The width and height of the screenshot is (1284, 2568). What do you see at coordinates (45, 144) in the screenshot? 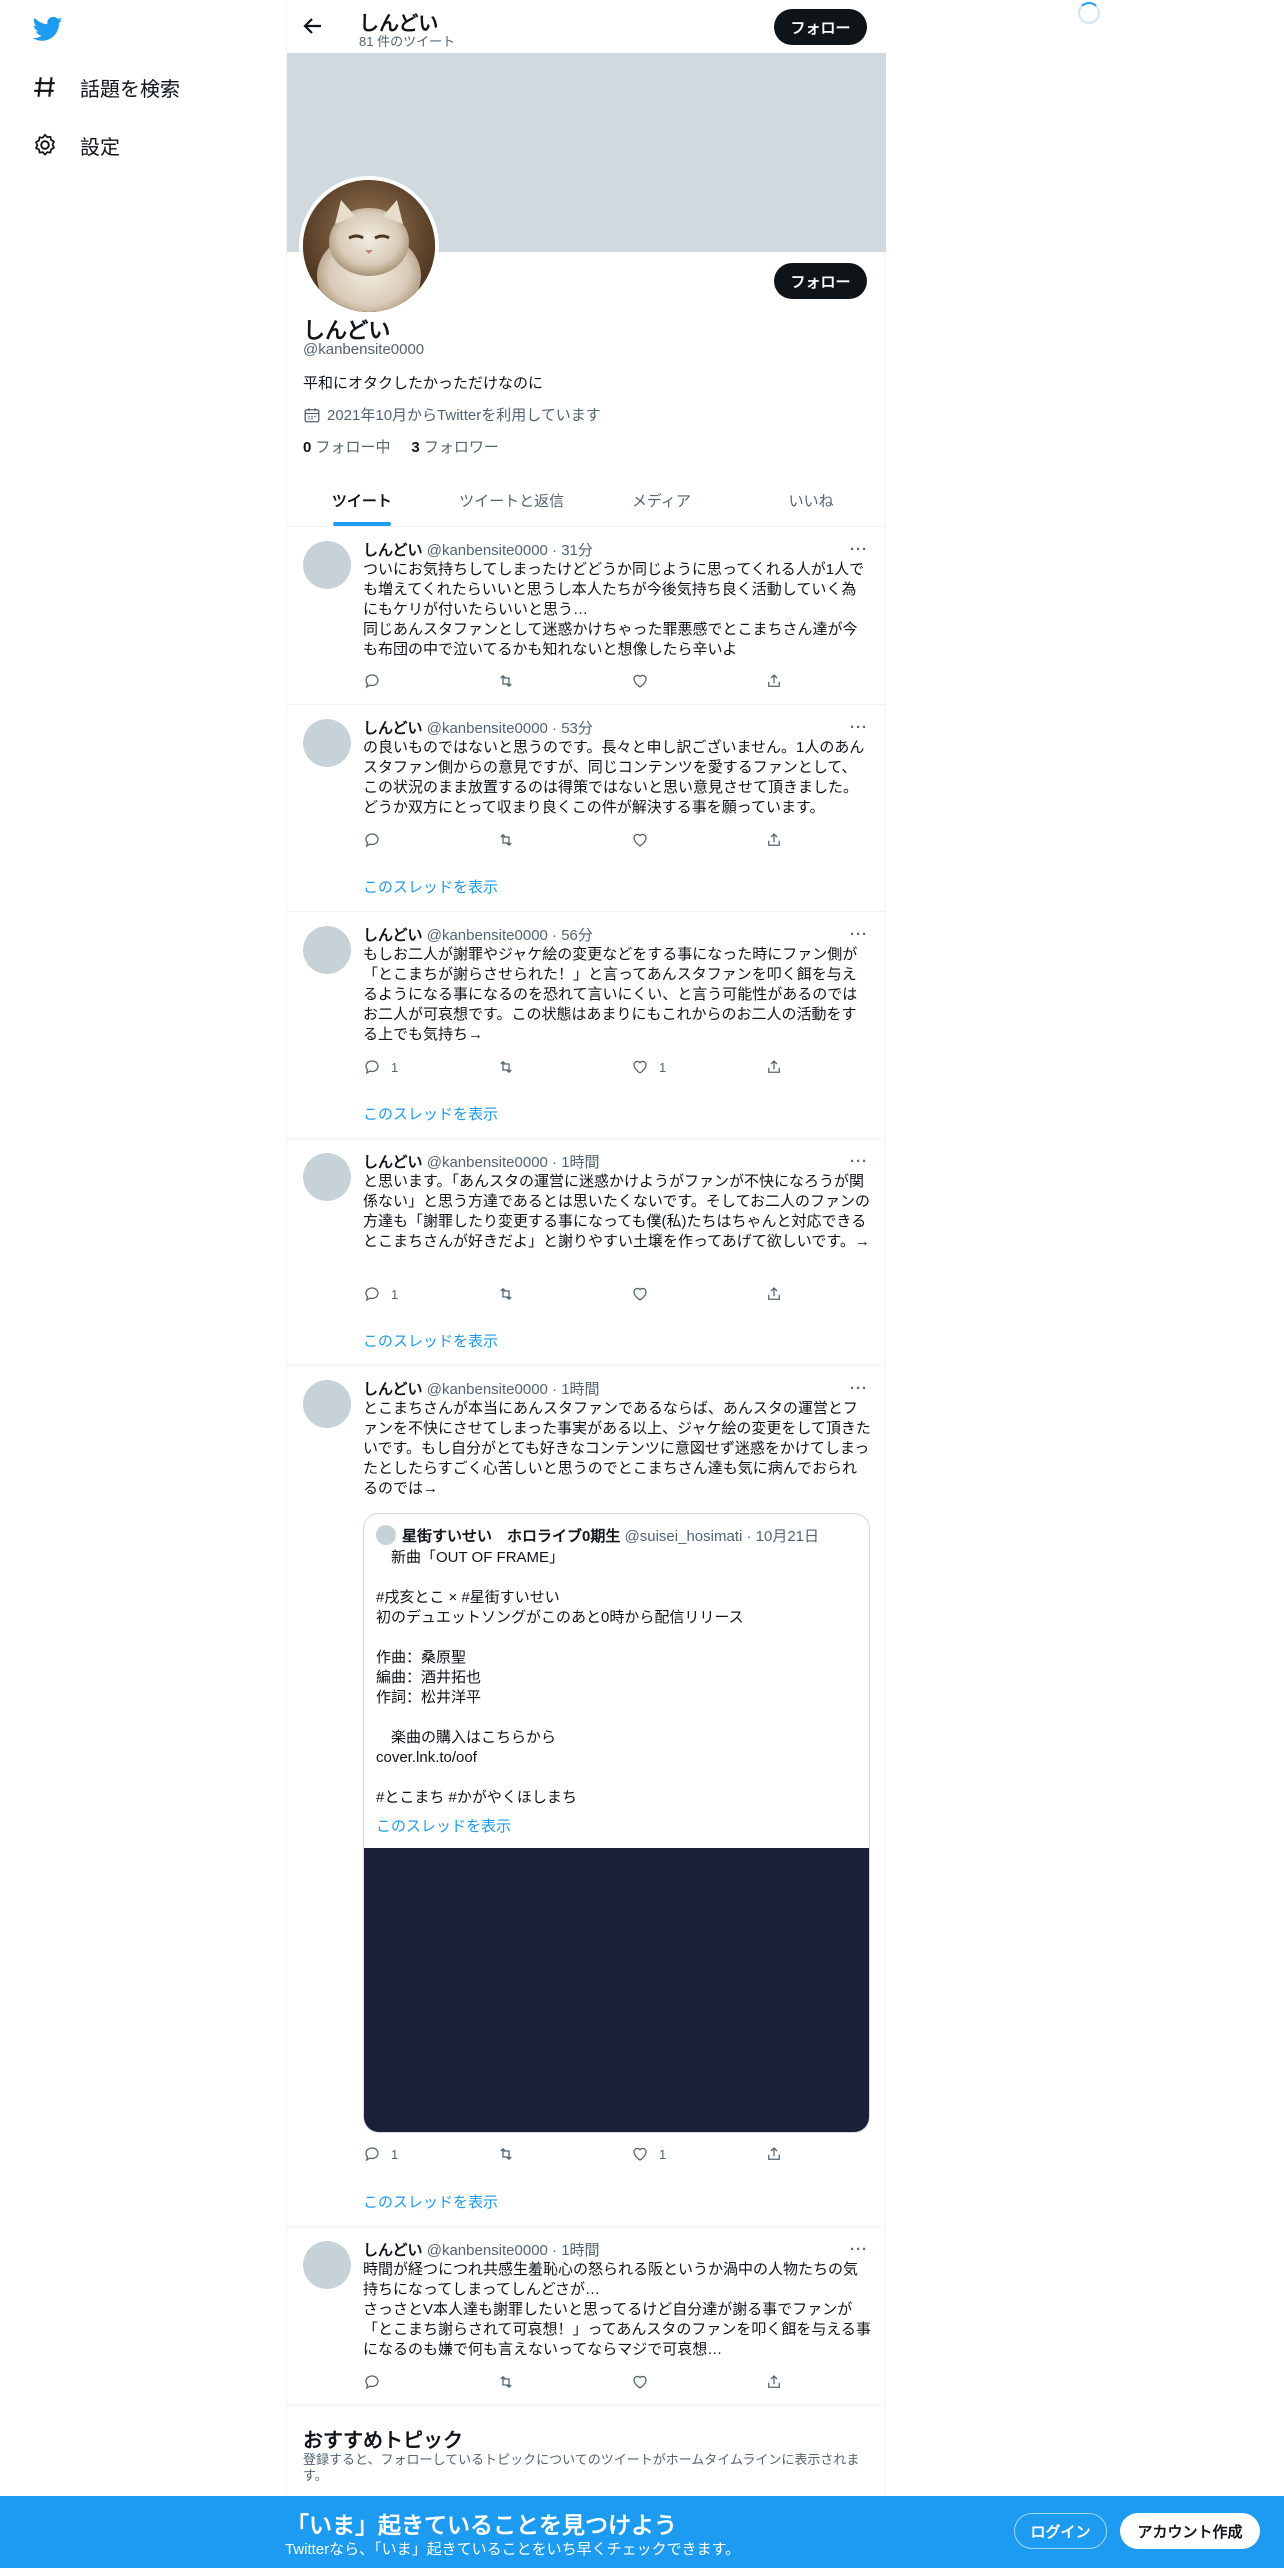
I see `gear-icon` at bounding box center [45, 144].